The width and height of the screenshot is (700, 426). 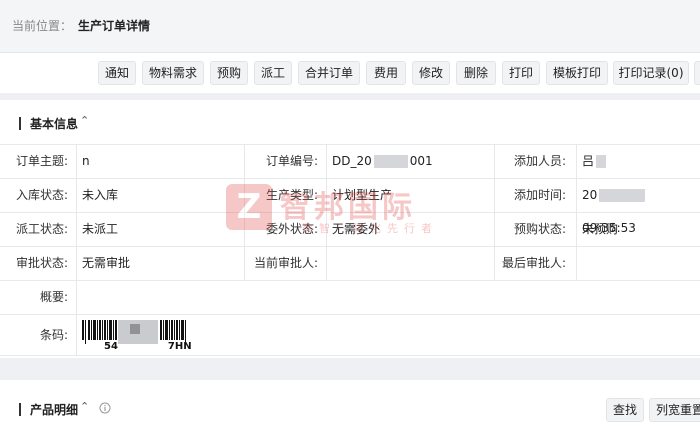 I want to click on field-label: 生产类型:, so click(x=291, y=195).